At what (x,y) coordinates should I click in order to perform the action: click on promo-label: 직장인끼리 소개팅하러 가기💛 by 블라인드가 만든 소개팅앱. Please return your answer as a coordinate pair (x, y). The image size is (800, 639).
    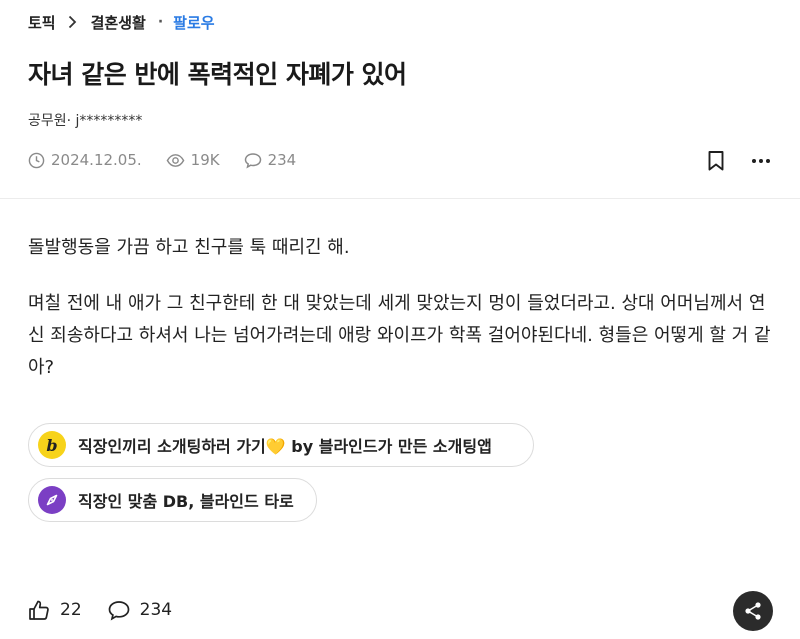
    Looking at the image, I should click on (285, 446).